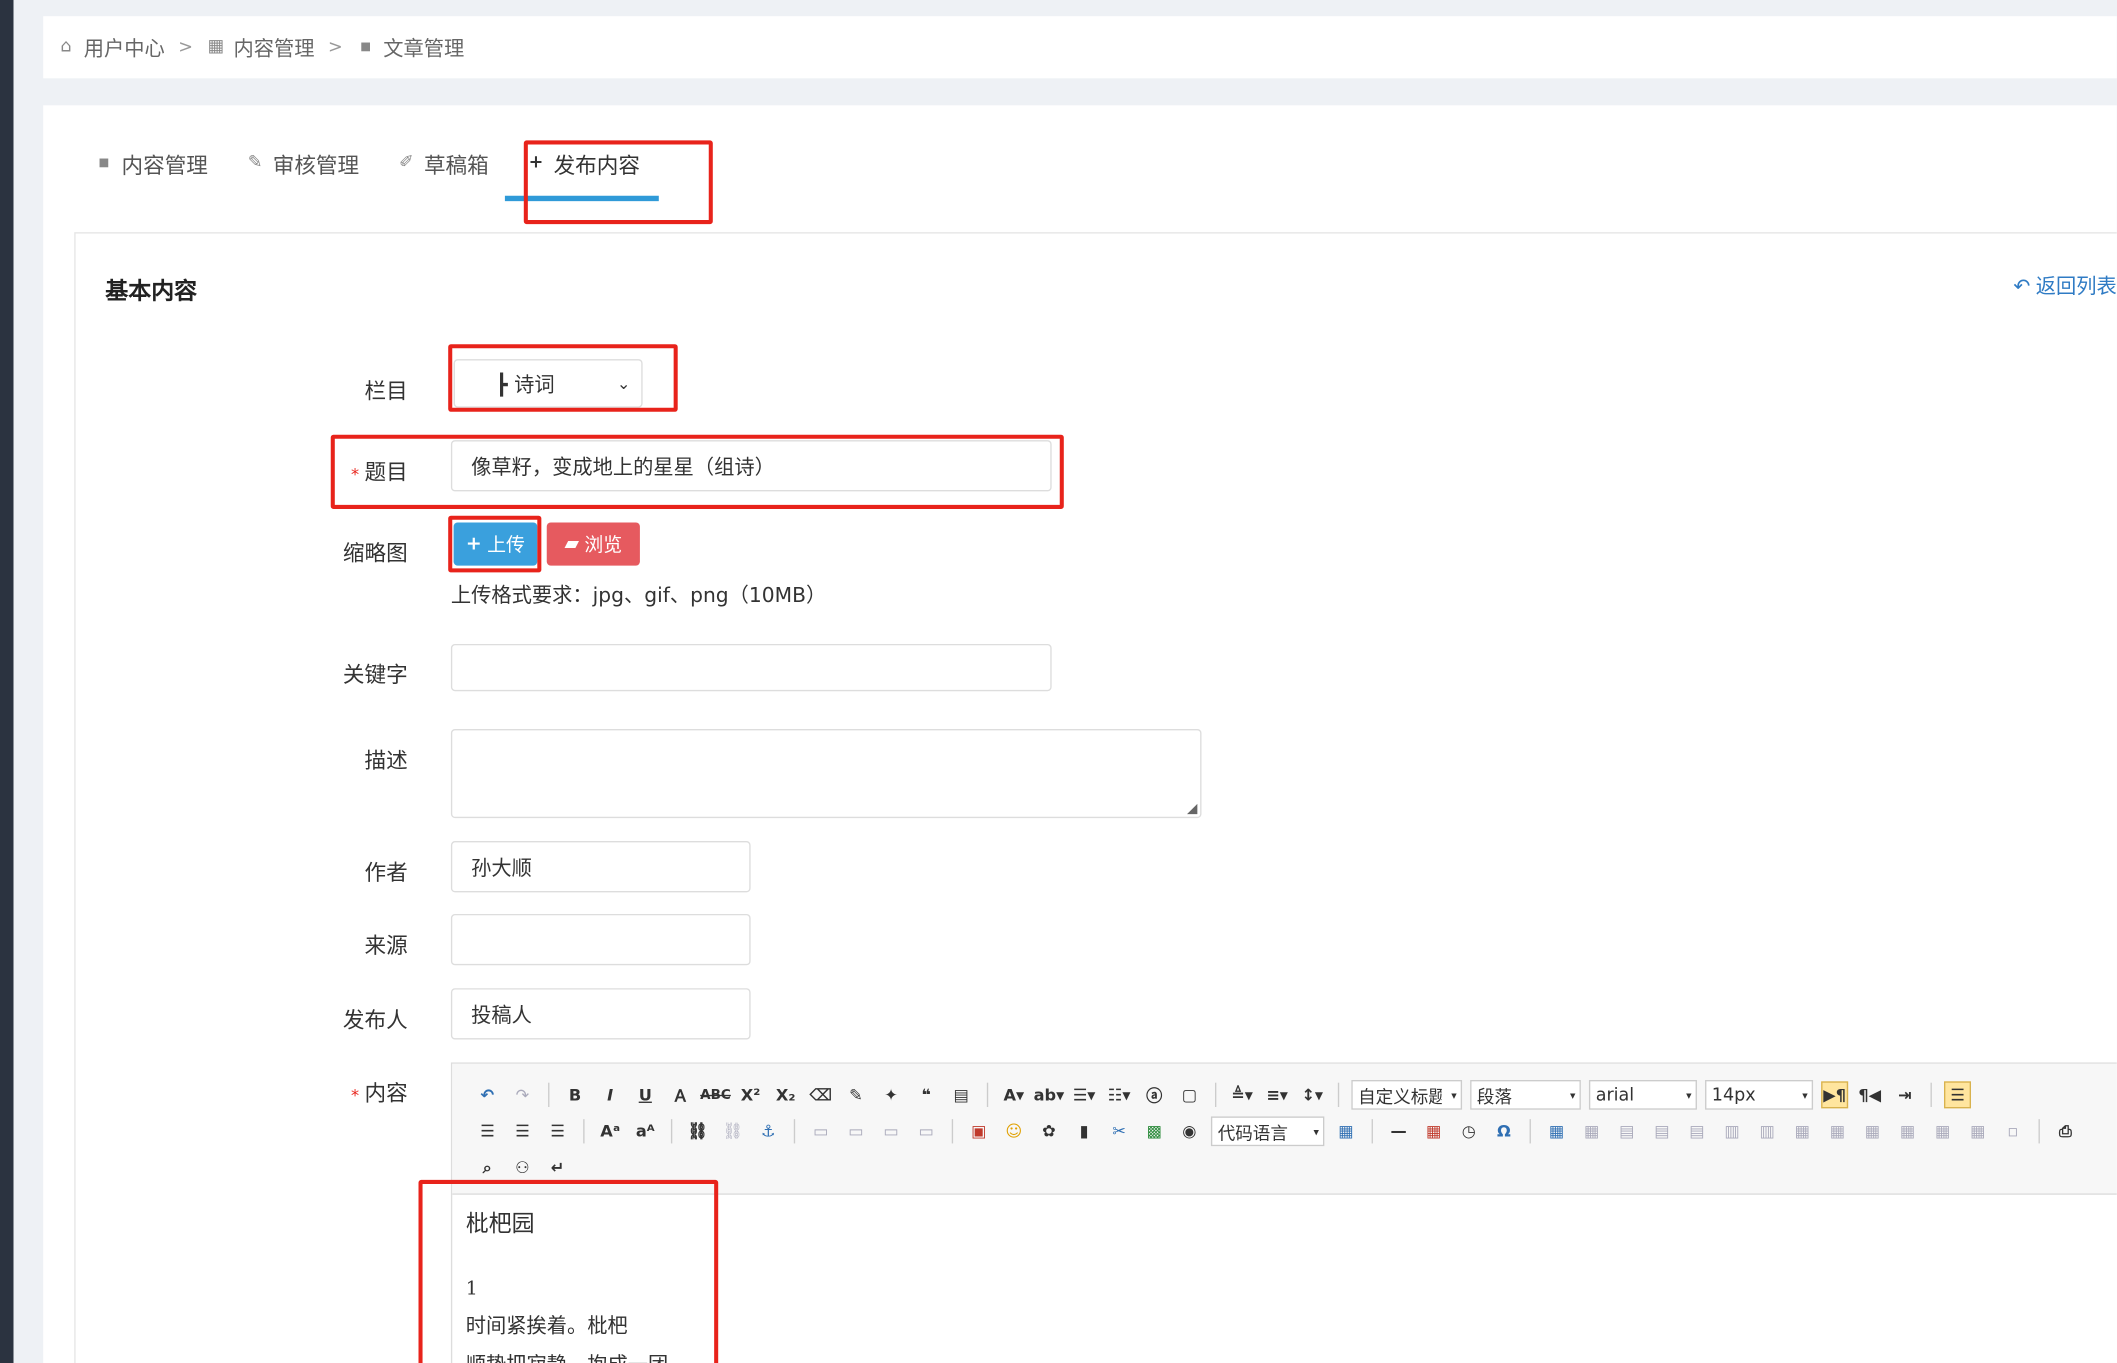 The image size is (2117, 1363). What do you see at coordinates (855, 1131) in the screenshot?
I see `image-left-icon: ▭` at bounding box center [855, 1131].